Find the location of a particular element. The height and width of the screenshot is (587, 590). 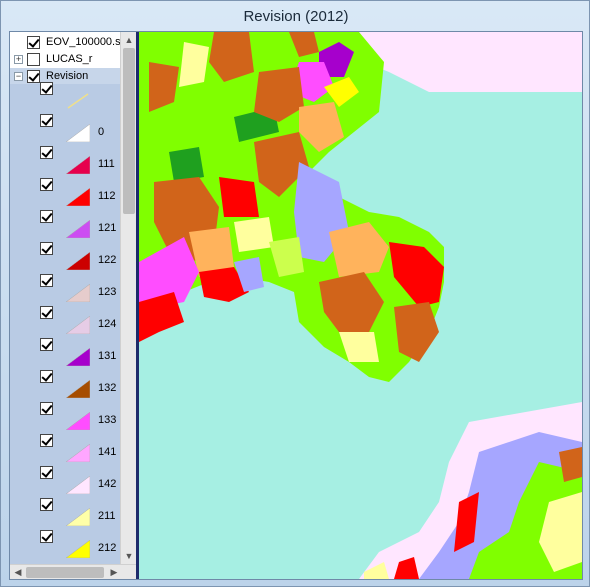

toc-vertical-scrollbar: ▲ ▼ is located at coordinates (128, 298).